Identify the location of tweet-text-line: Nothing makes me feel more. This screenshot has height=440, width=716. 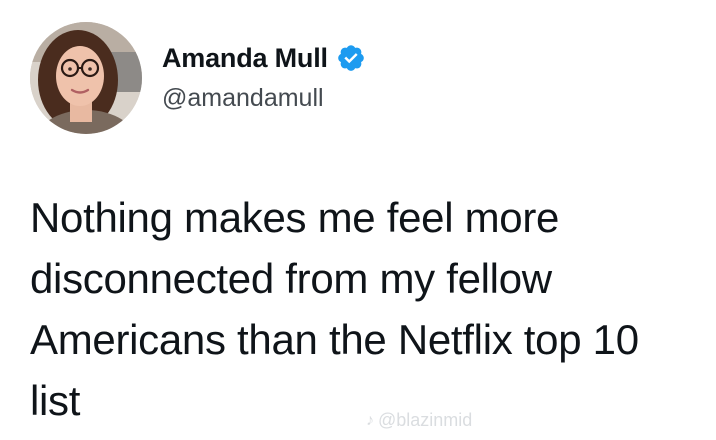
(295, 217).